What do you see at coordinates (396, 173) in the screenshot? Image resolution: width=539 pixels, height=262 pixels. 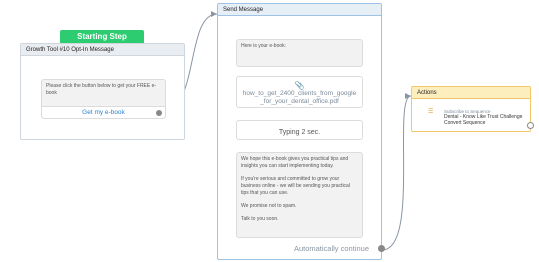 I see `wire-send-to-actions` at bounding box center [396, 173].